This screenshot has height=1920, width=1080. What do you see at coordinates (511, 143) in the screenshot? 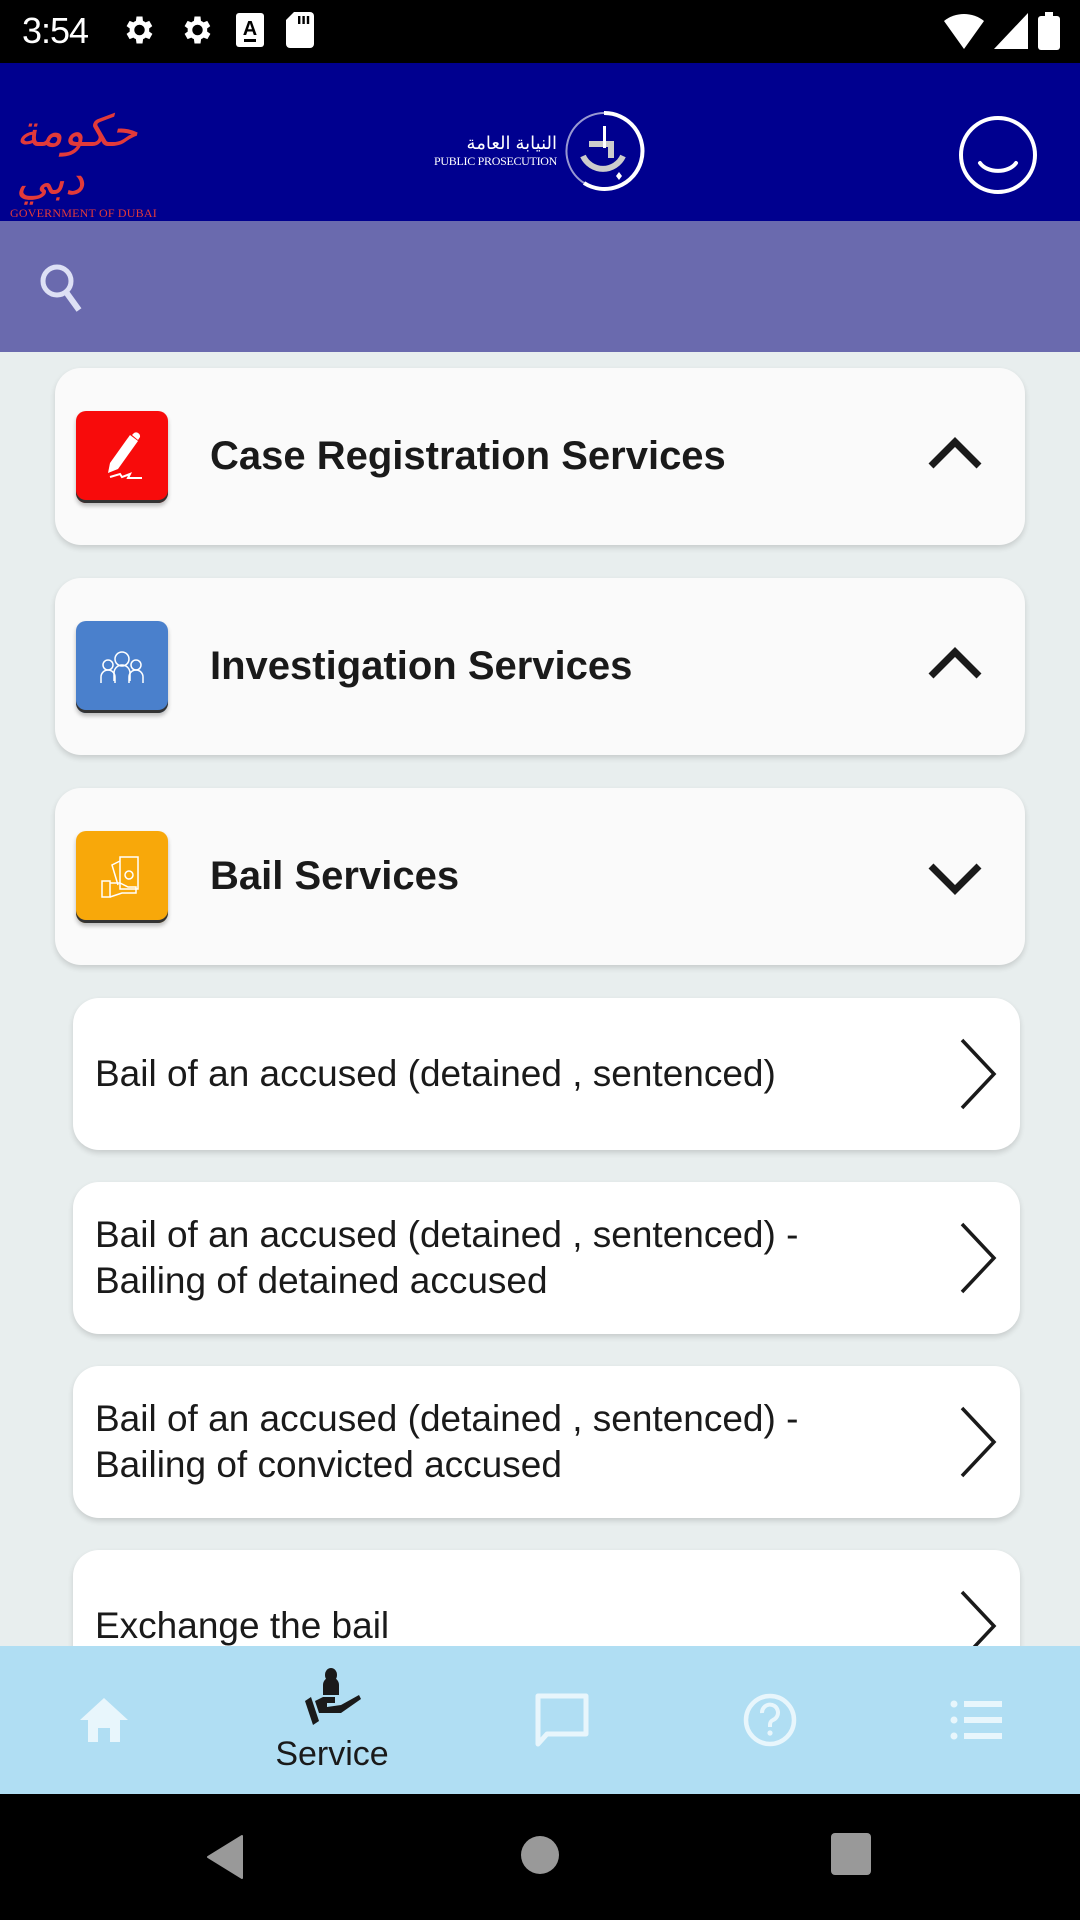
I see `pp-logo-arabic: النيابة العامة` at bounding box center [511, 143].